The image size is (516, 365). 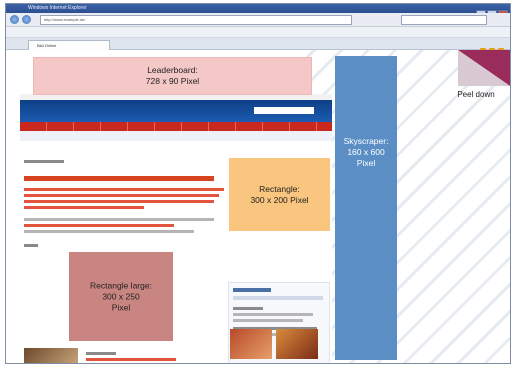 What do you see at coordinates (252, 290) in the screenshot?
I see `widget-title` at bounding box center [252, 290].